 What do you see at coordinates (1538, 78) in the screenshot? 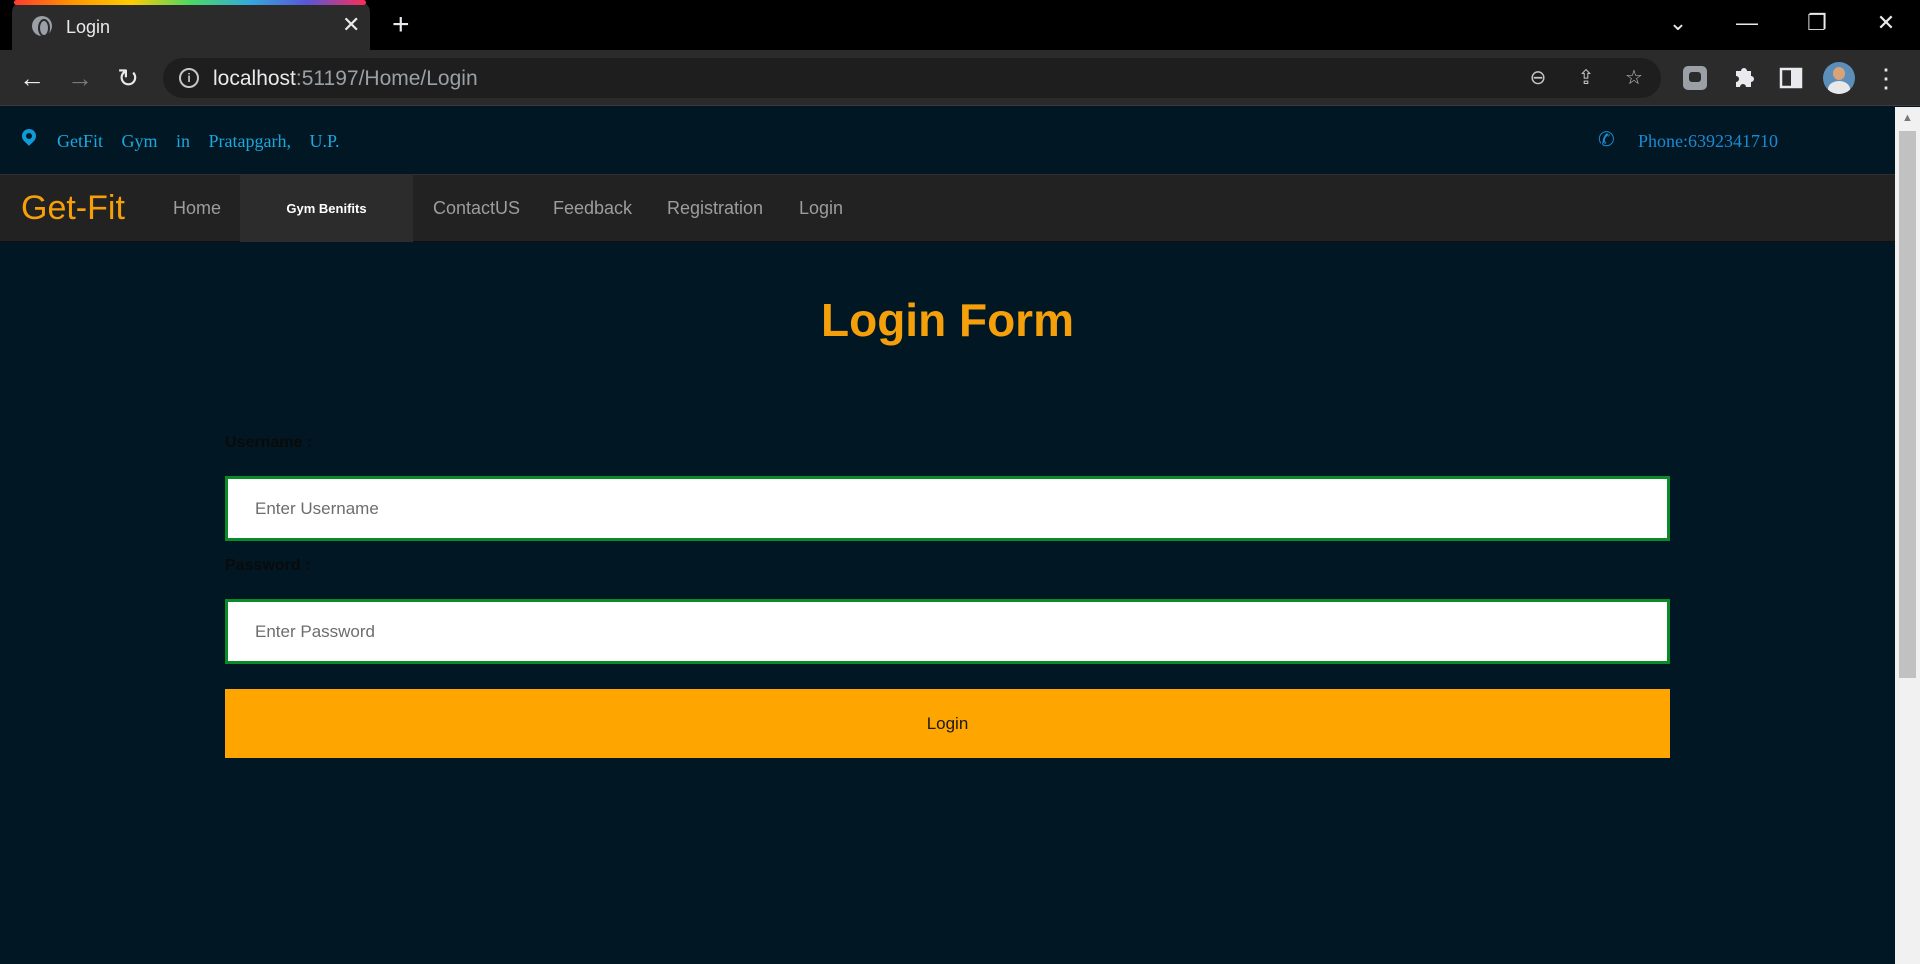
I see `zoom-out-icon: ⊖` at bounding box center [1538, 78].